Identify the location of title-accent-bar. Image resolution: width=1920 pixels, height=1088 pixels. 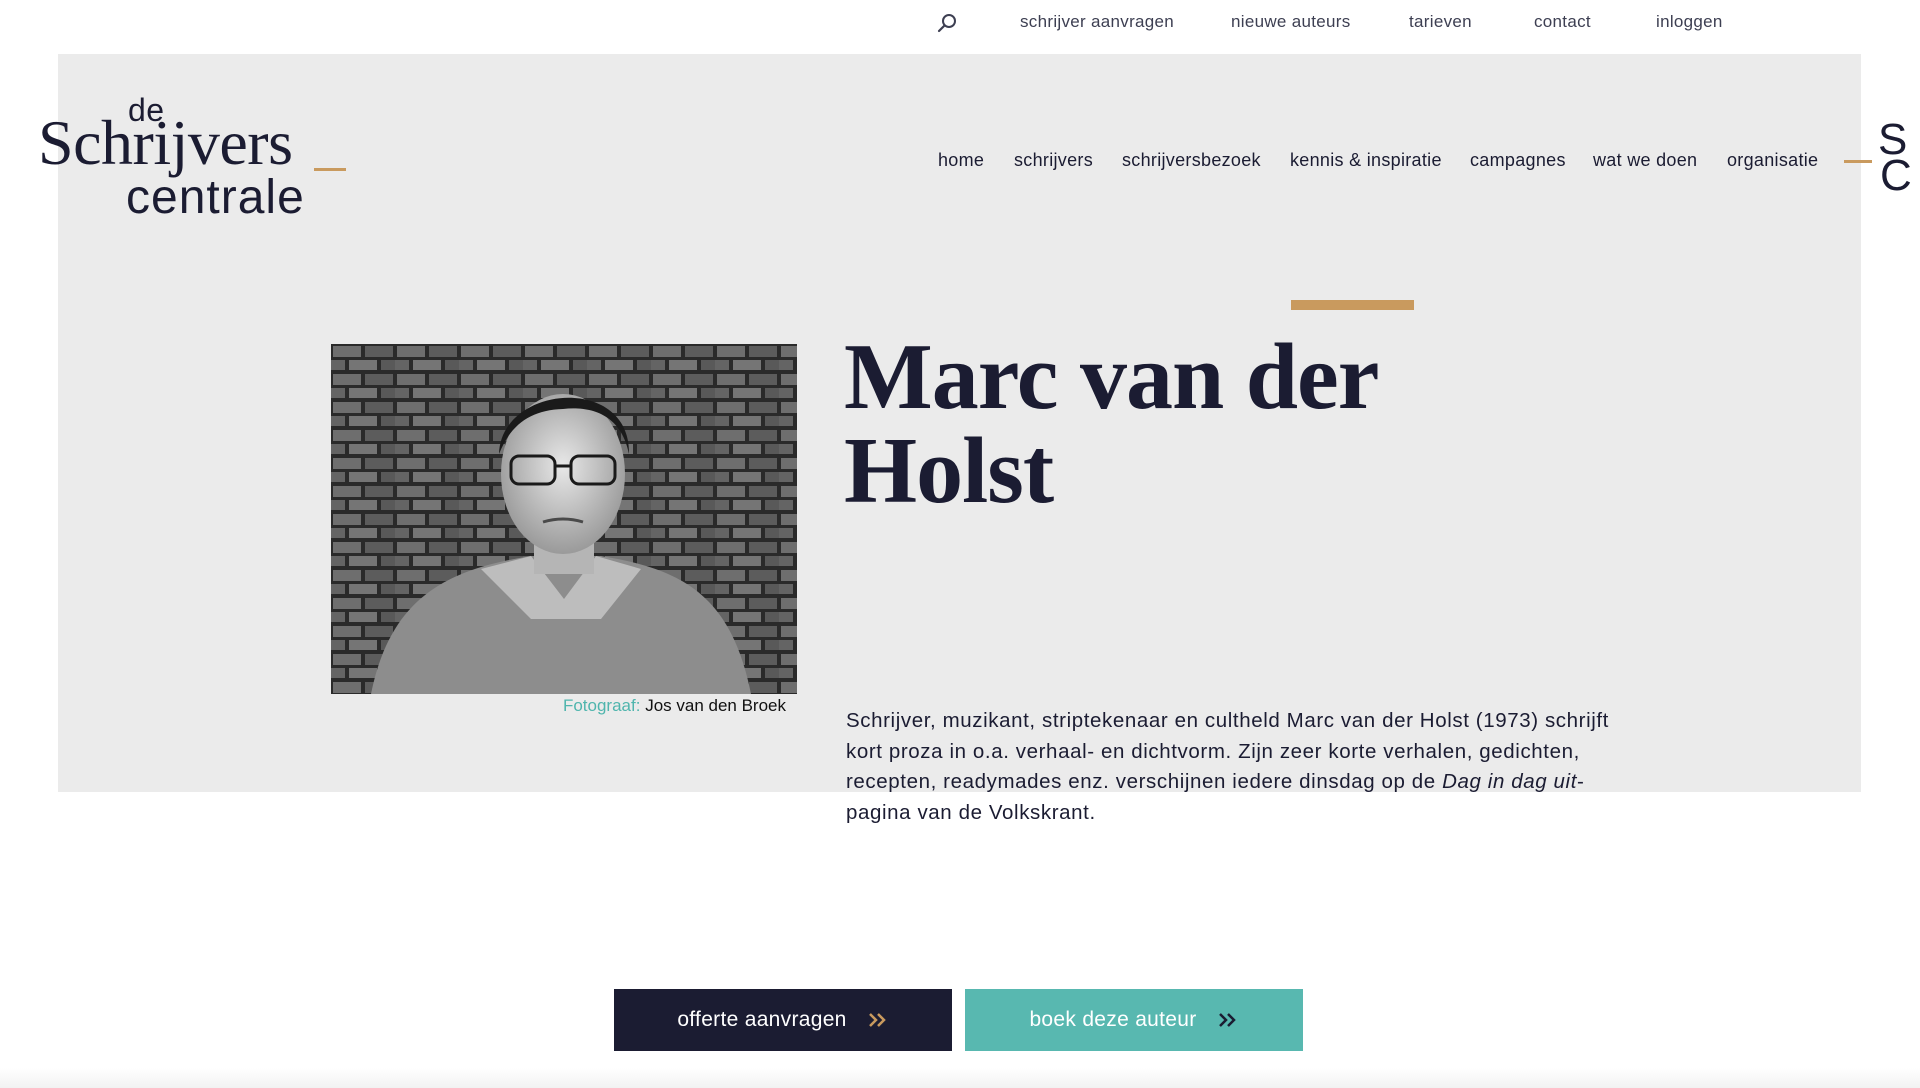
(1352, 305).